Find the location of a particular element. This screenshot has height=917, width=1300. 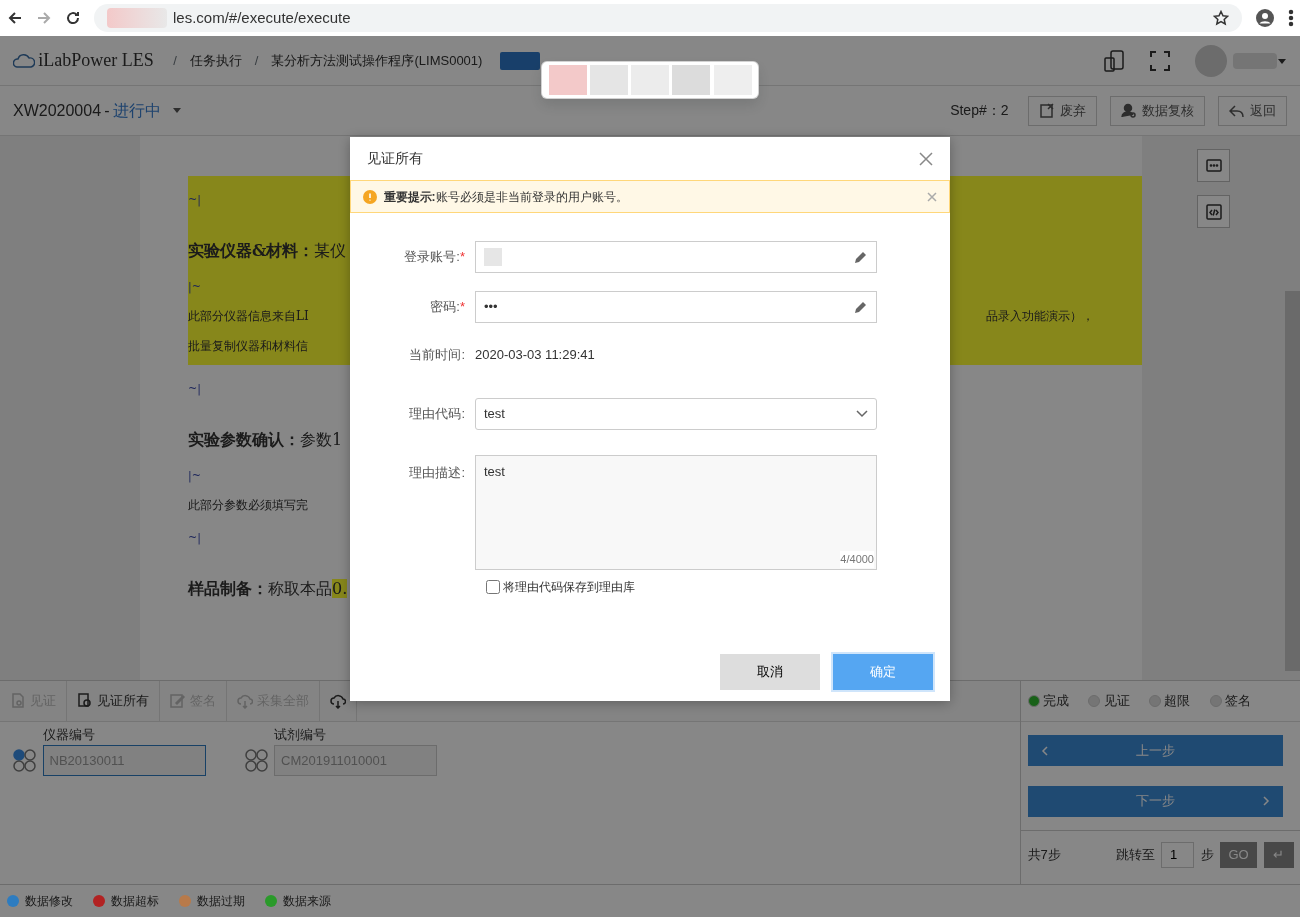

reload-icon is located at coordinates (72, 18).